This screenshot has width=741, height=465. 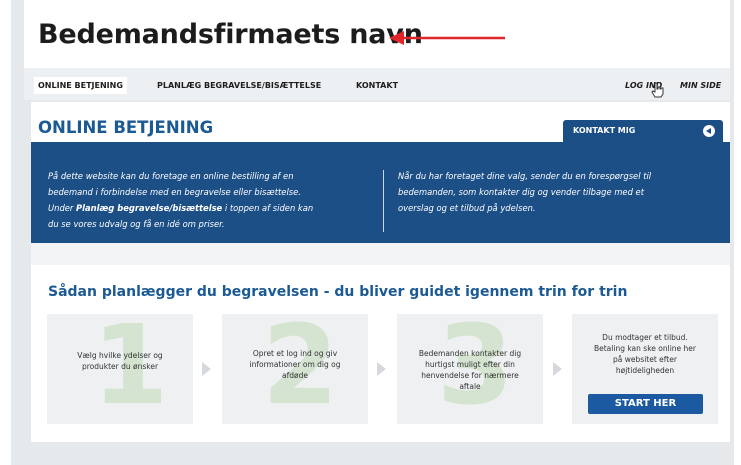 What do you see at coordinates (700, 85) in the screenshot?
I see `my-page-link: MIN SIDE` at bounding box center [700, 85].